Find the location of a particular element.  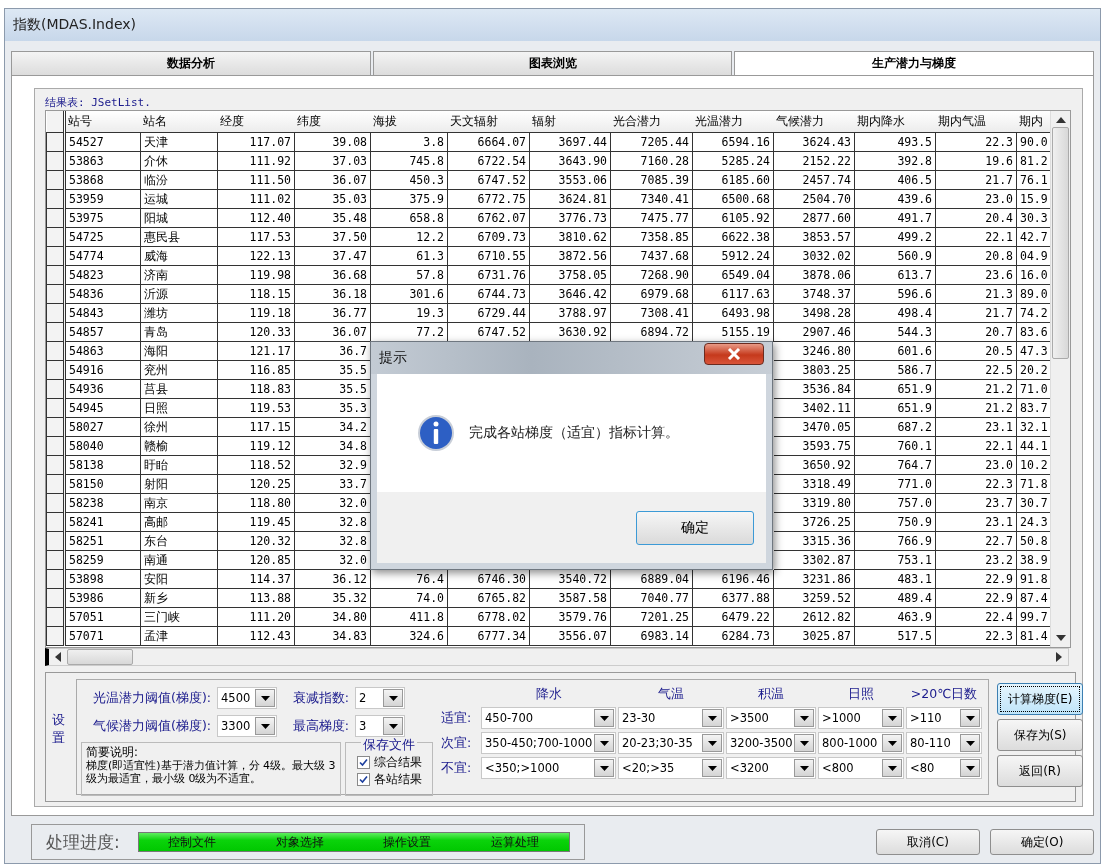

table-cell: 20.4 is located at coordinates (976, 218).